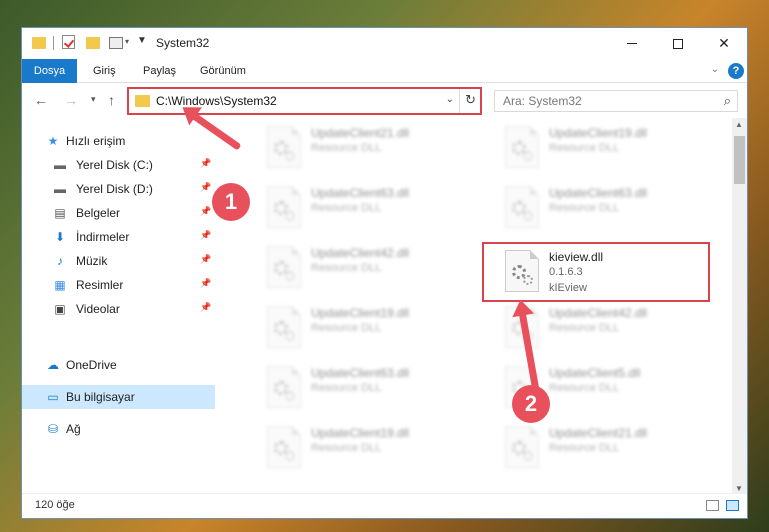 This screenshot has height=532, width=769. I want to click on sidebar-item-label: Yerel Disk (C:), so click(114, 165).